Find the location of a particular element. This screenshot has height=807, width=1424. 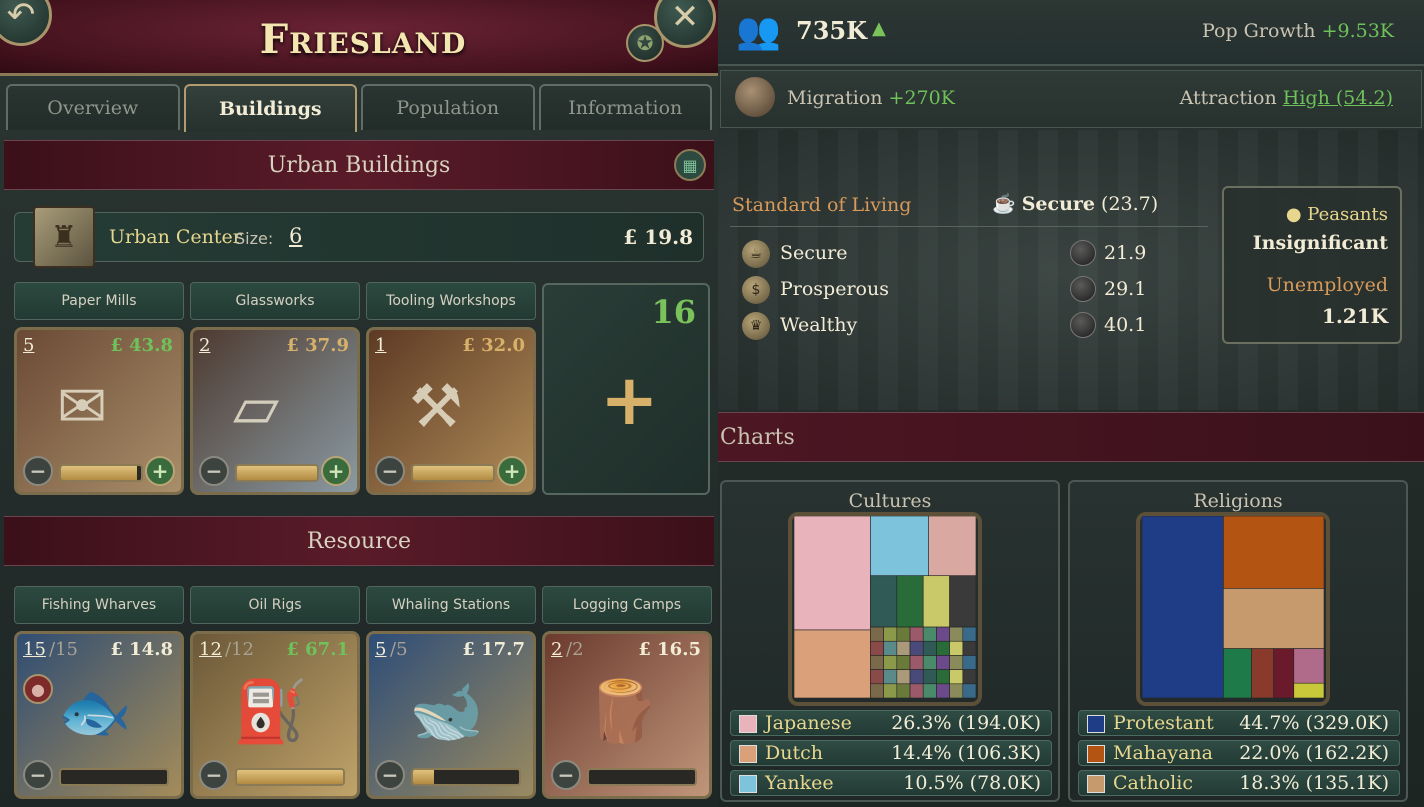

building-card: Whaling Stations 5/5 £ 17.7 🐋 − is located at coordinates (451, 692).